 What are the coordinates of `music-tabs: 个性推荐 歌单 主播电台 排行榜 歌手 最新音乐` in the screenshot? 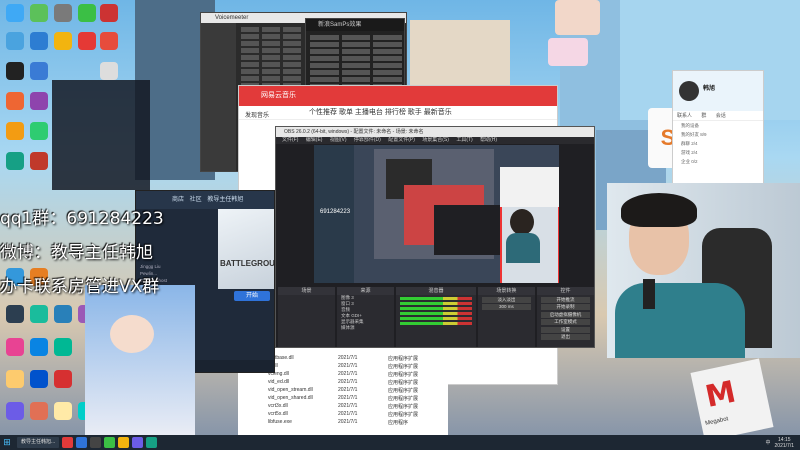 It's located at (398, 113).